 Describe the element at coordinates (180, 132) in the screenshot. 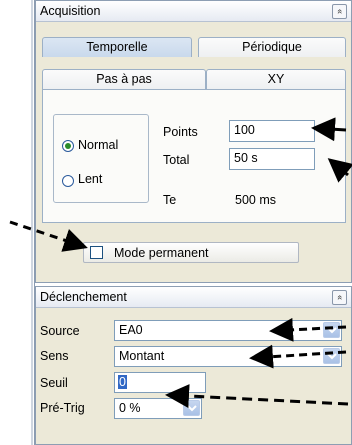

I see `points-label: Points` at that location.